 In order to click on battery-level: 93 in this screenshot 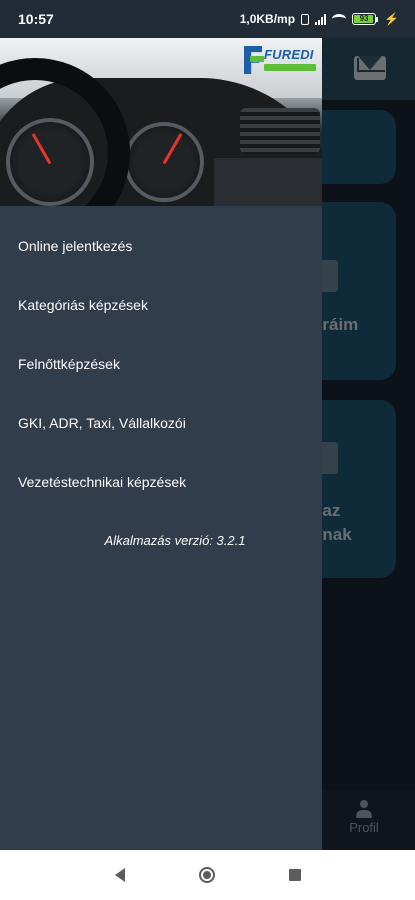, I will do `click(364, 18)`.